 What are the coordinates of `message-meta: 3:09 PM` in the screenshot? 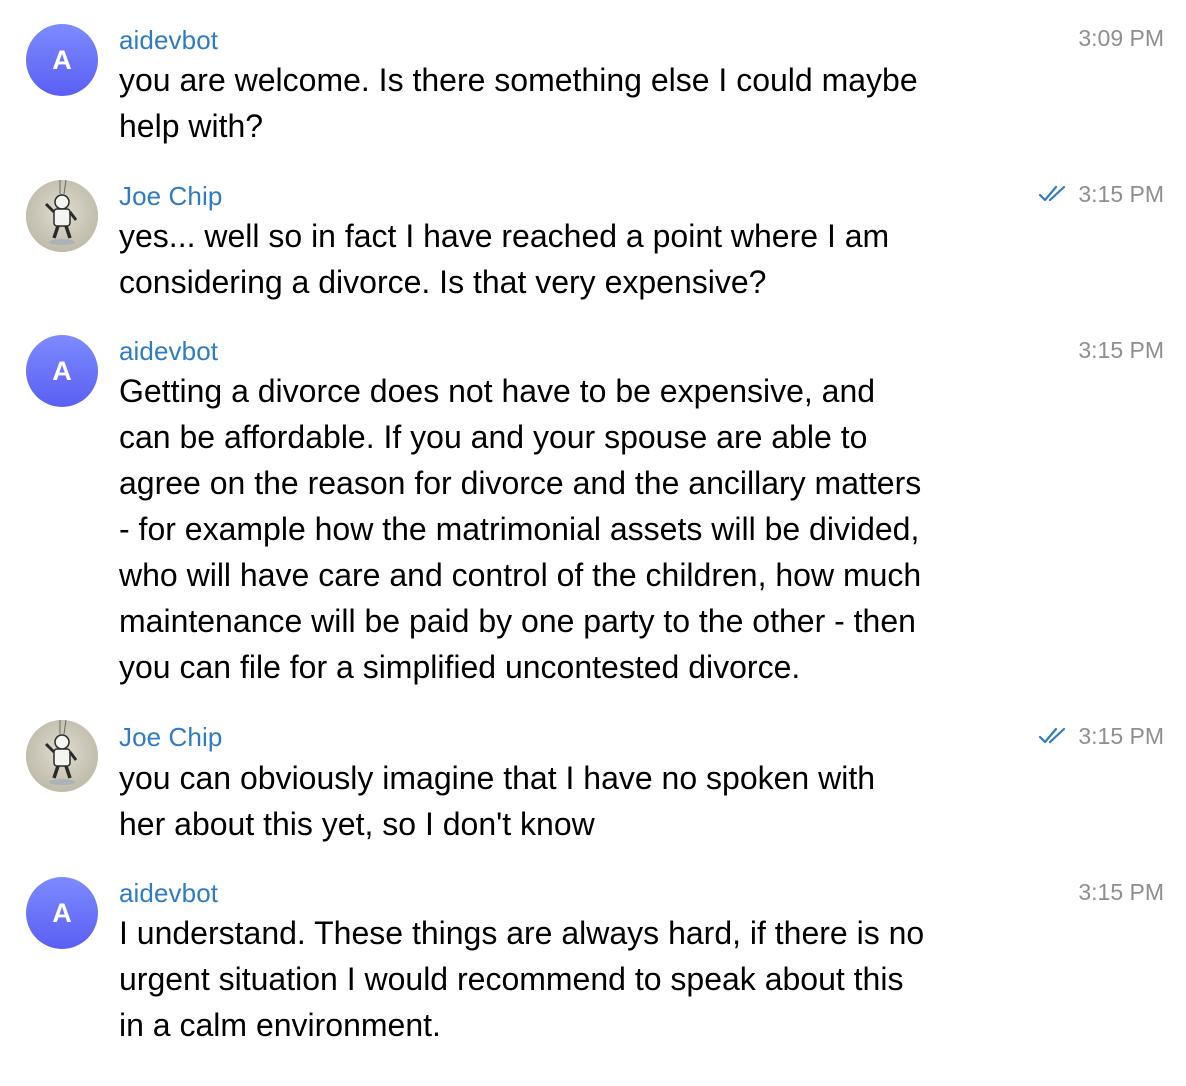 It's located at (1121, 38).